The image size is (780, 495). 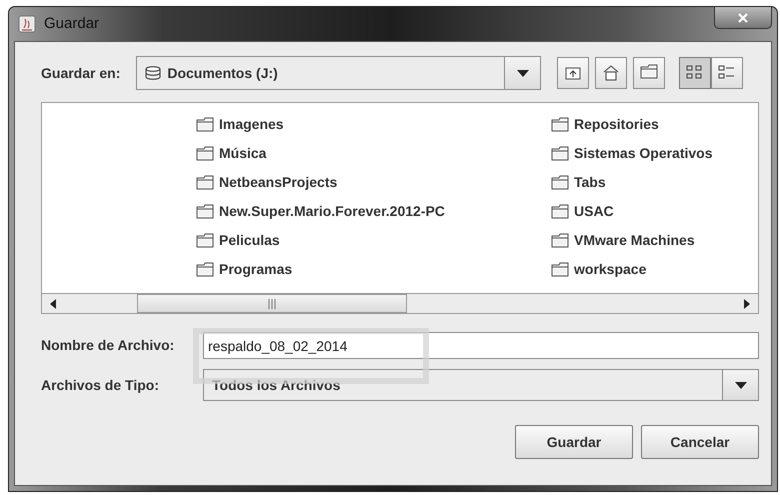 What do you see at coordinates (278, 182) in the screenshot?
I see `folder-name: NetbeansProjects` at bounding box center [278, 182].